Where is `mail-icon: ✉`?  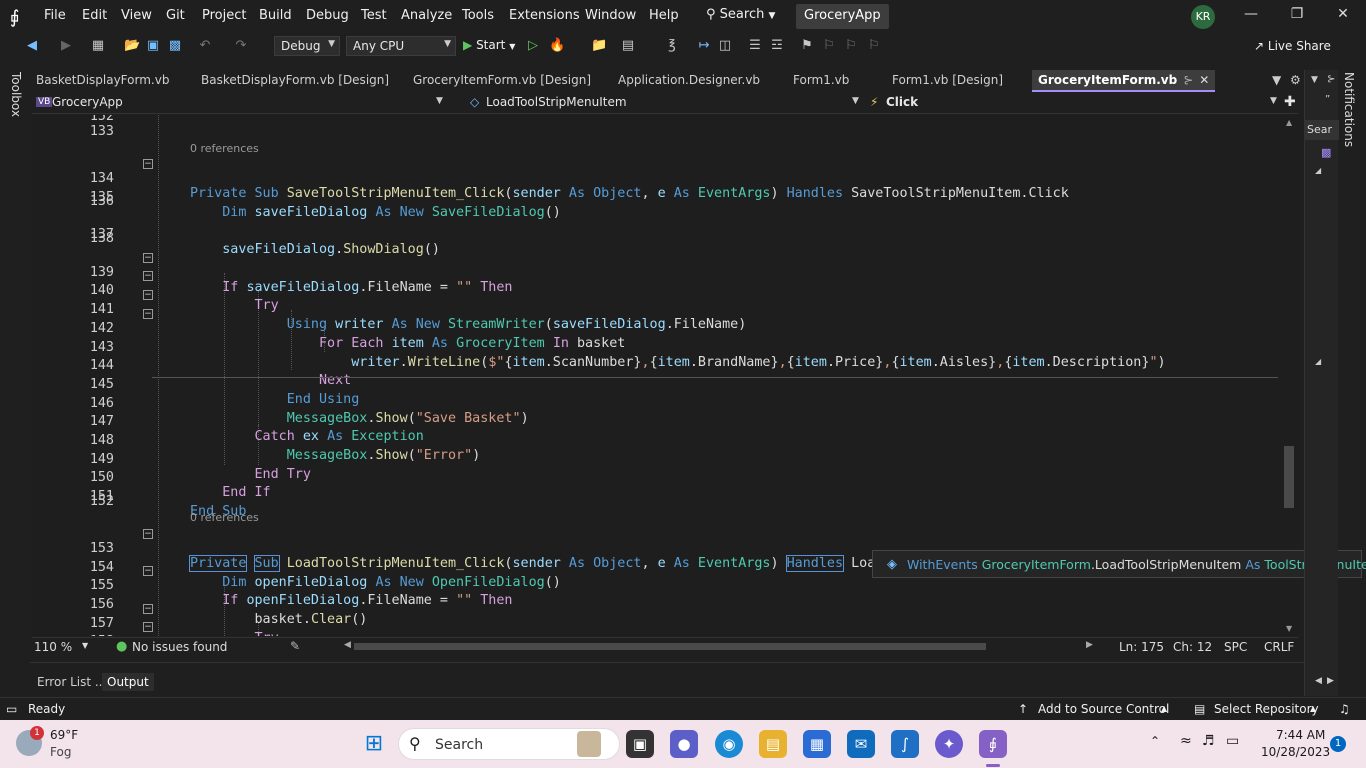
mail-icon: ✉ is located at coordinates (861, 744).